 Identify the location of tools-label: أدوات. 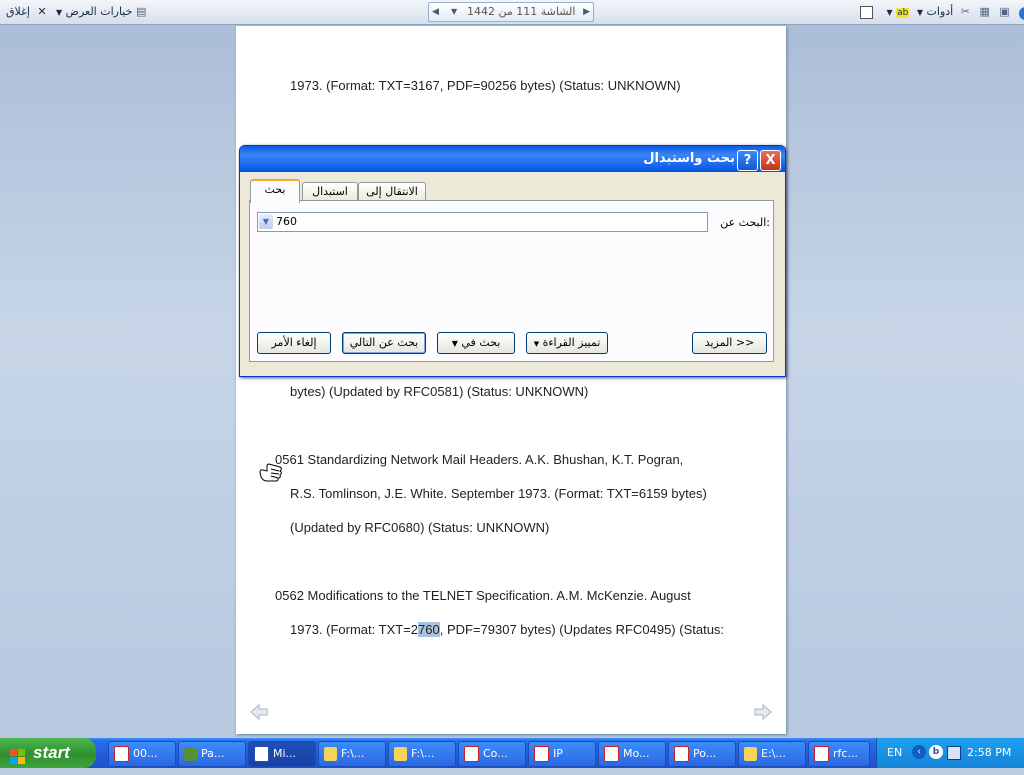
(940, 11).